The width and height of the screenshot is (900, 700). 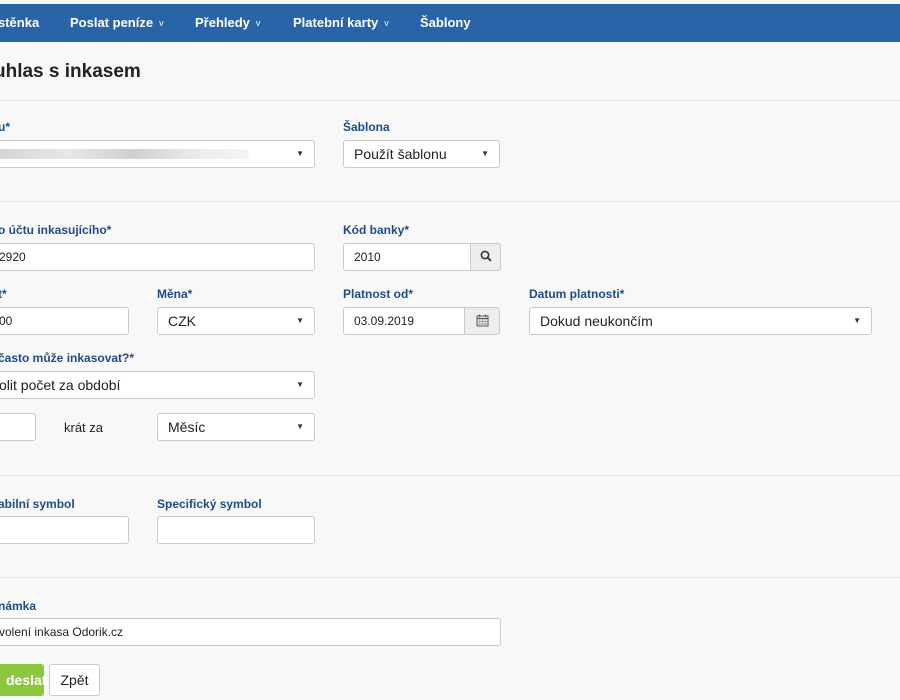 What do you see at coordinates (596, 321) in the screenshot?
I see `valid-until-value: Dokud neukončím` at bounding box center [596, 321].